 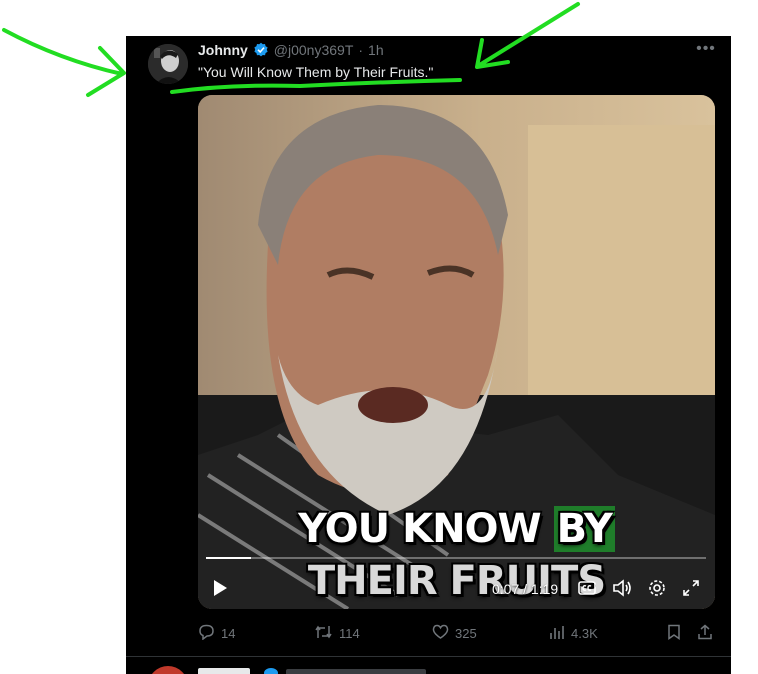 I want to click on like-icon, so click(x=440, y=633).